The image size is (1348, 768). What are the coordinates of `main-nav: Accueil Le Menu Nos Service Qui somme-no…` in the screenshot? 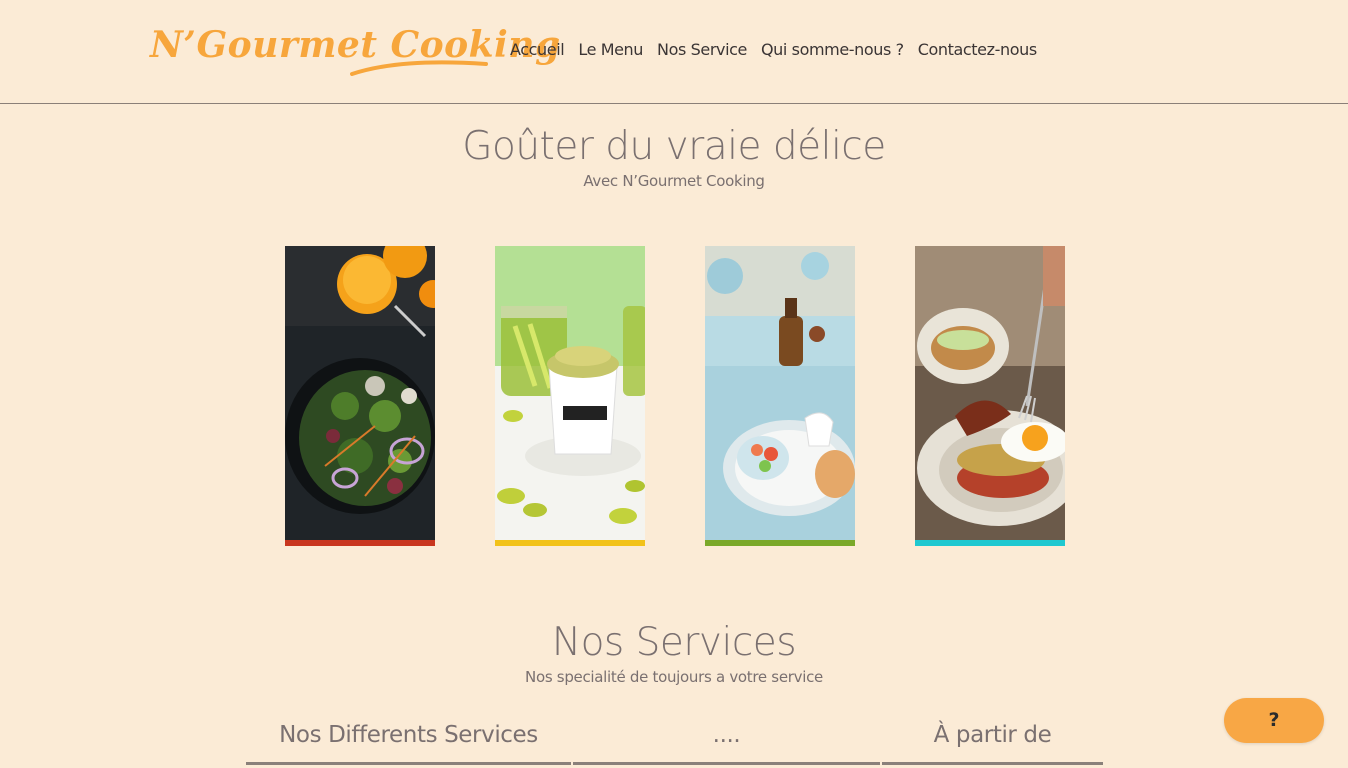 It's located at (773, 49).